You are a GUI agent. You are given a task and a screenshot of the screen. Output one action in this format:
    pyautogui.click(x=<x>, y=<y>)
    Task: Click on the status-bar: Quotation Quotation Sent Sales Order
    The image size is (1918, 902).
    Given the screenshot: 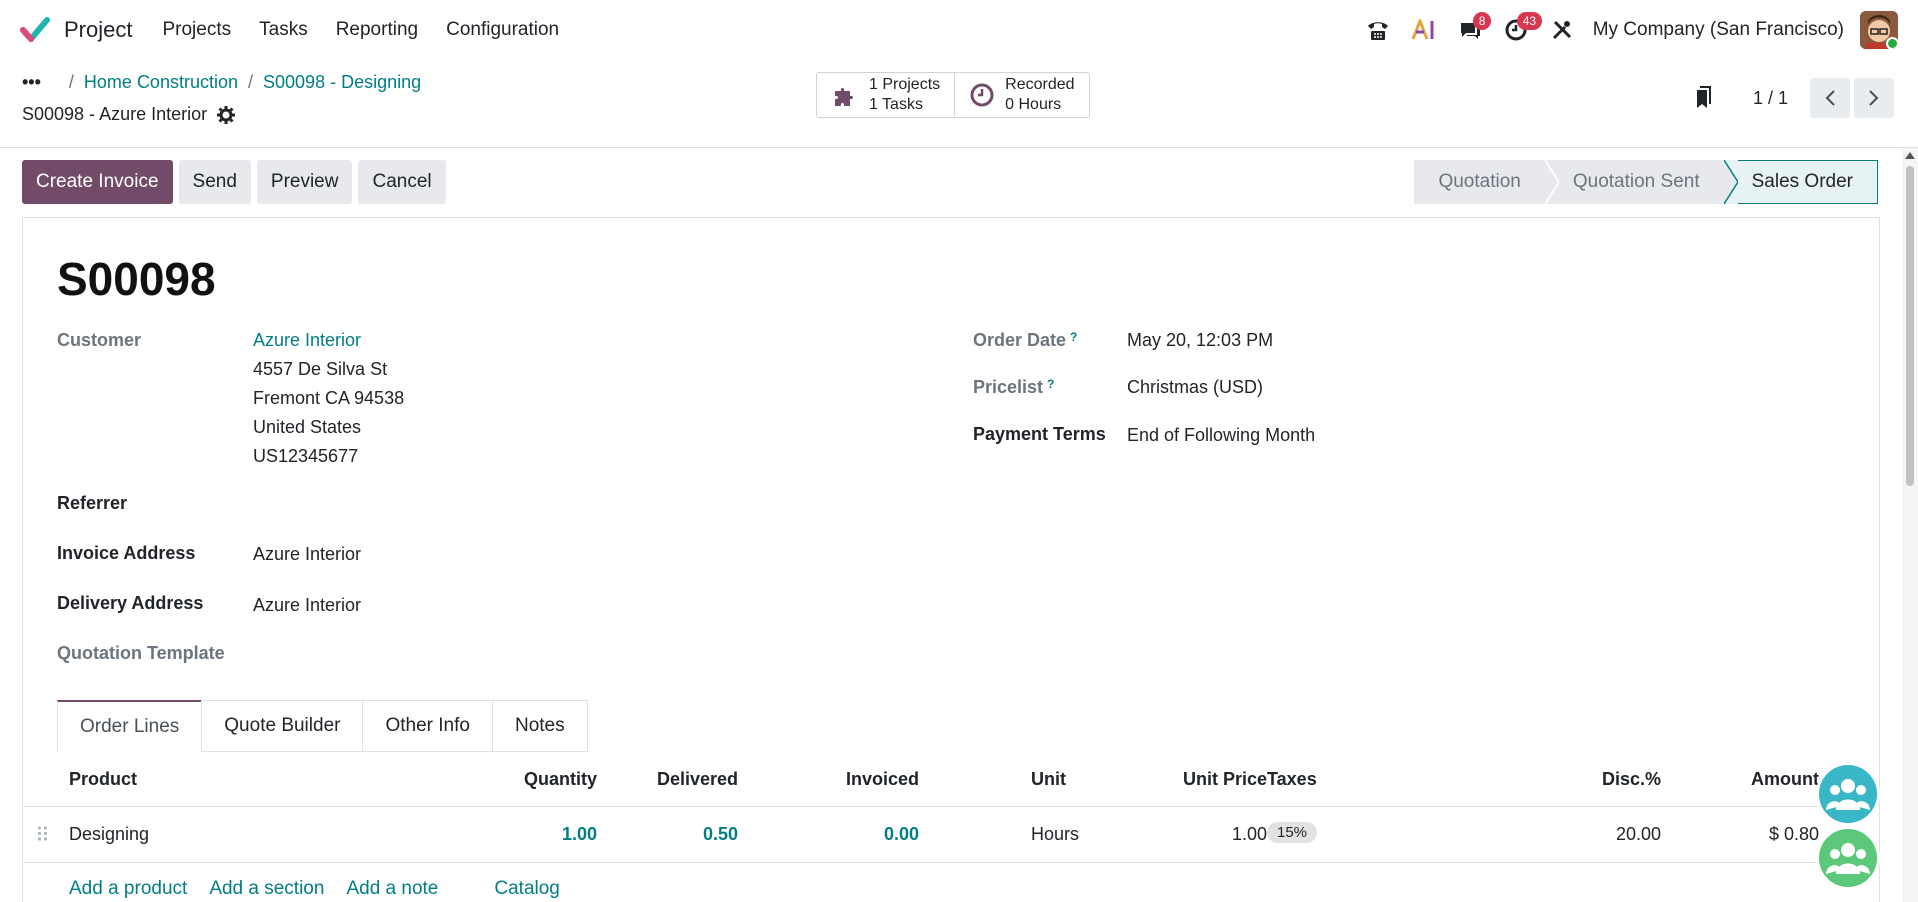 What is the action you would take?
    pyautogui.click(x=1646, y=182)
    